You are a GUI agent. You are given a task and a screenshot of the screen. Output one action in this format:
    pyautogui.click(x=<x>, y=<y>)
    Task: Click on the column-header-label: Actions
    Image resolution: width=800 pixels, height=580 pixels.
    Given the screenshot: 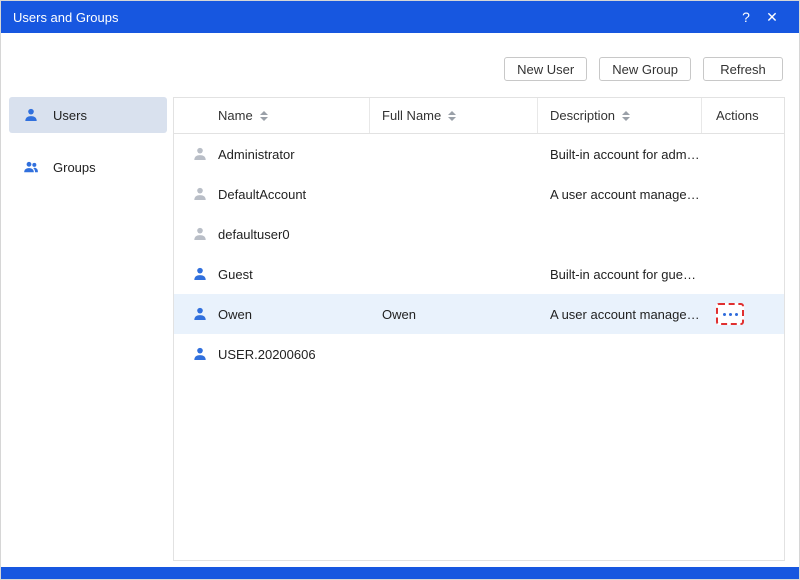 What is the action you would take?
    pyautogui.click(x=737, y=115)
    